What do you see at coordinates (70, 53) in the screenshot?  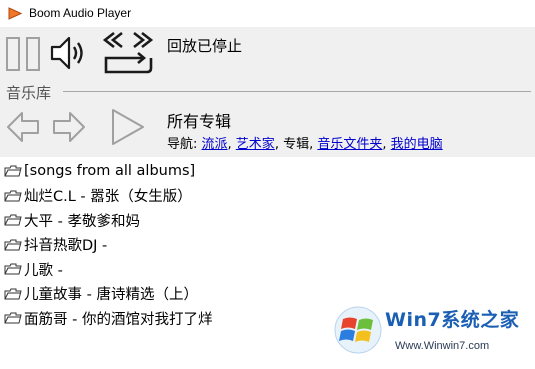 I see `speaker-icon` at bounding box center [70, 53].